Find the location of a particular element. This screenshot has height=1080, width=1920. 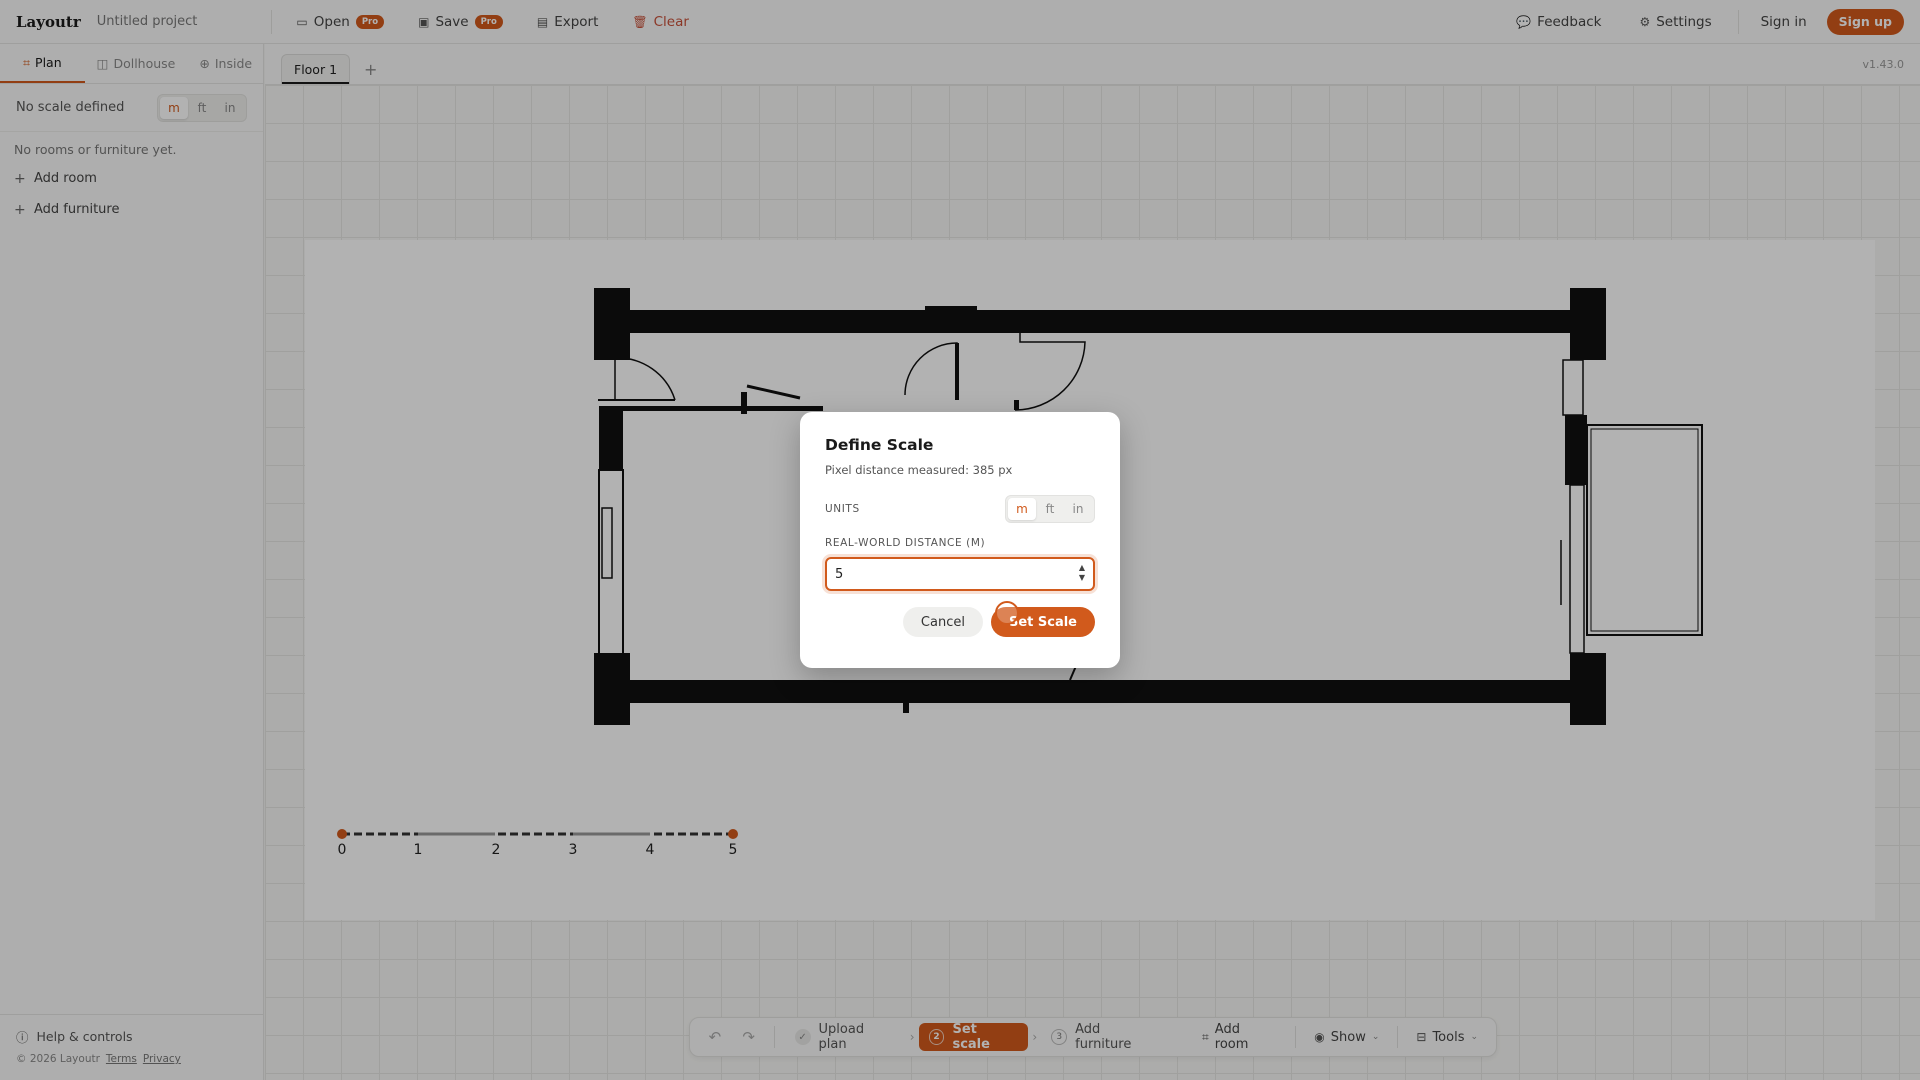

unit-option-in: in is located at coordinates (1078, 509).